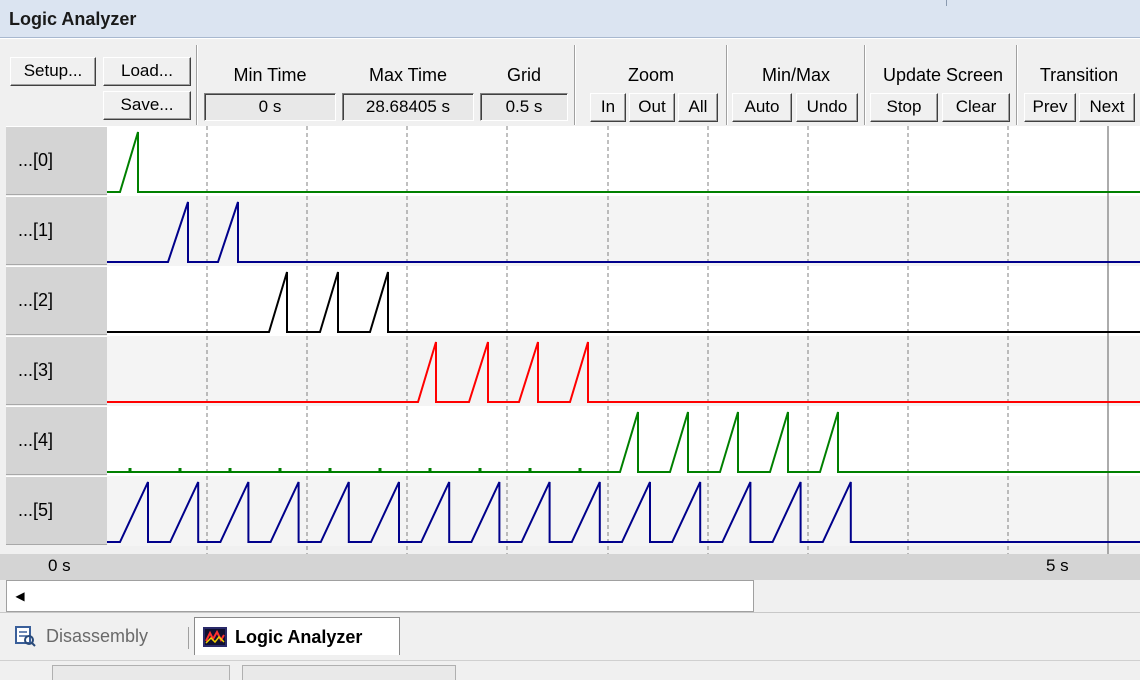 This screenshot has width=1140, height=680. What do you see at coordinates (1079, 75) in the screenshot?
I see `transition-label: Transition` at bounding box center [1079, 75].